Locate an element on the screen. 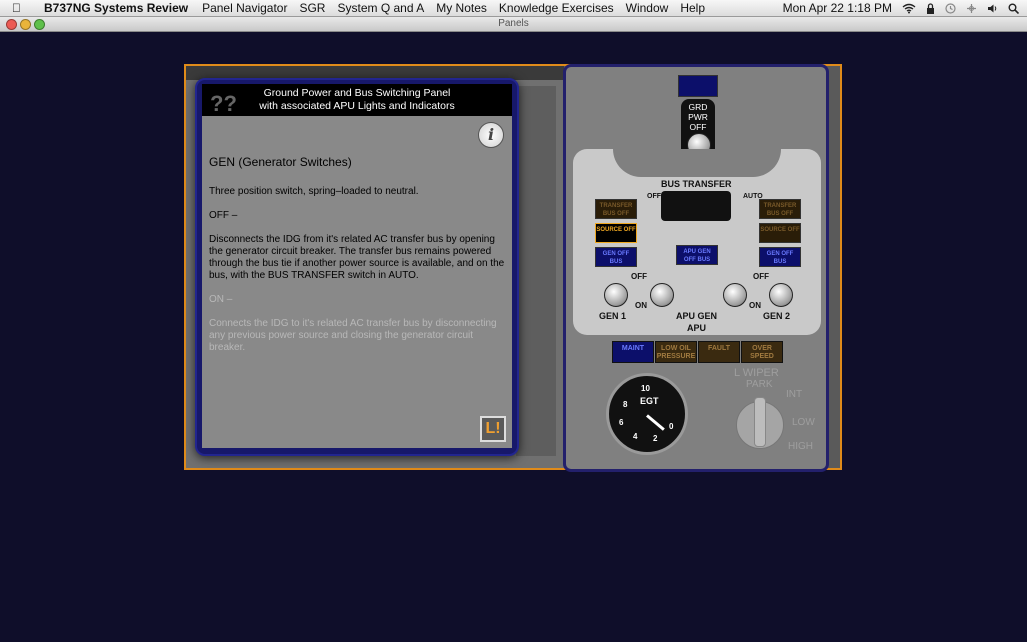  source-off-lamp-1: SOURCE OFF is located at coordinates (616, 233).